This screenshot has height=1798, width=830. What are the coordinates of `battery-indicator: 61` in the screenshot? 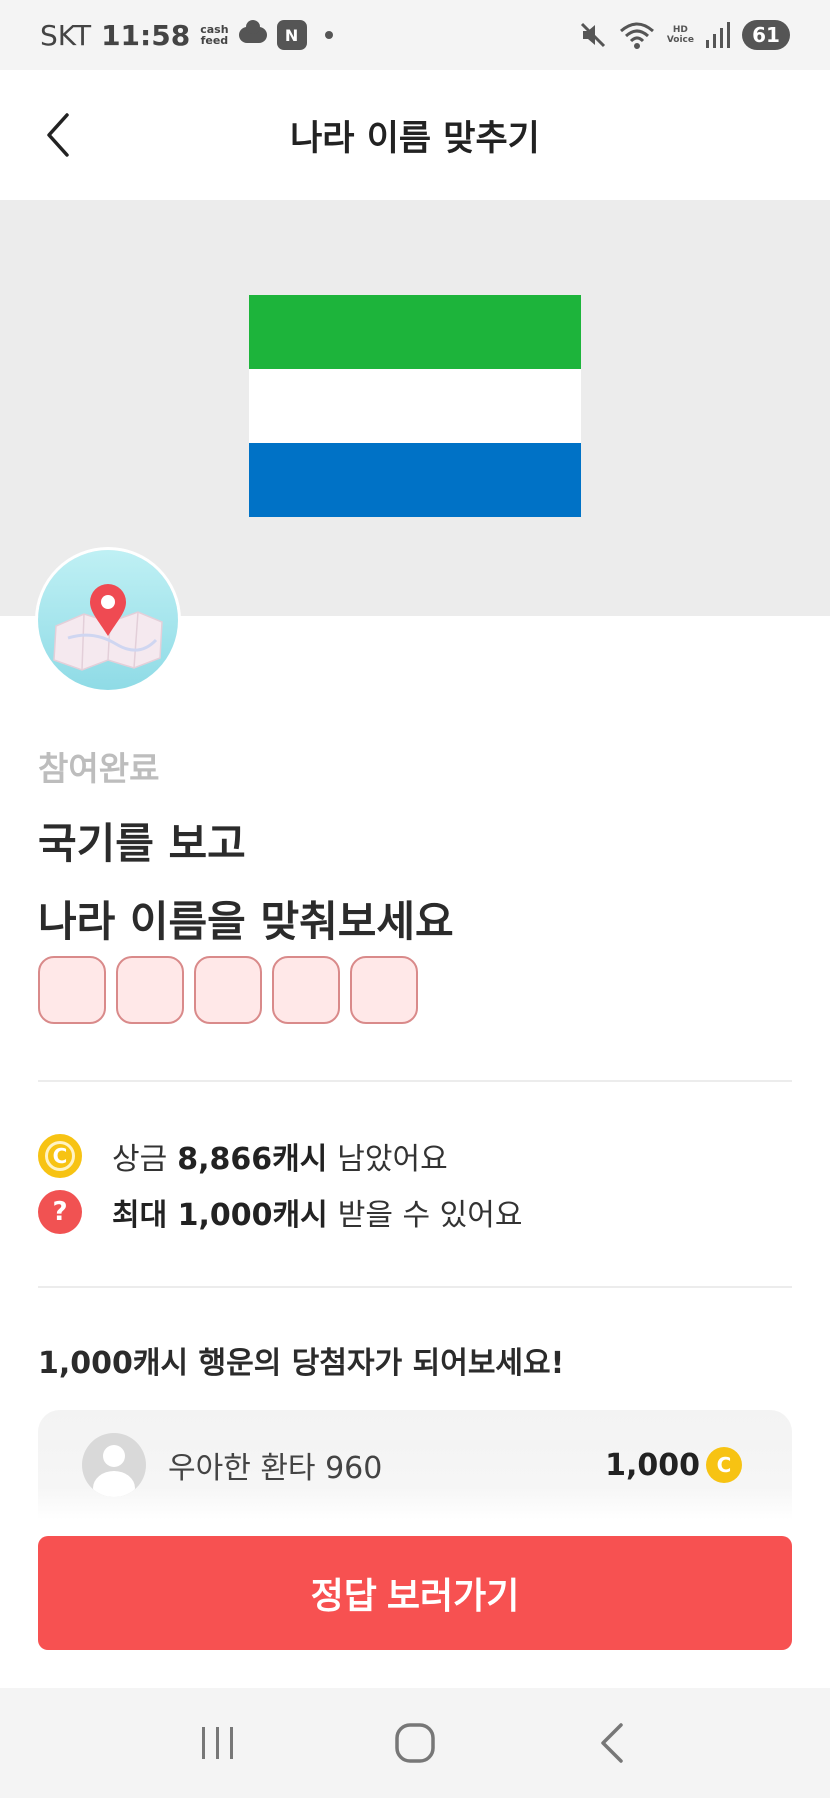 It's located at (766, 35).